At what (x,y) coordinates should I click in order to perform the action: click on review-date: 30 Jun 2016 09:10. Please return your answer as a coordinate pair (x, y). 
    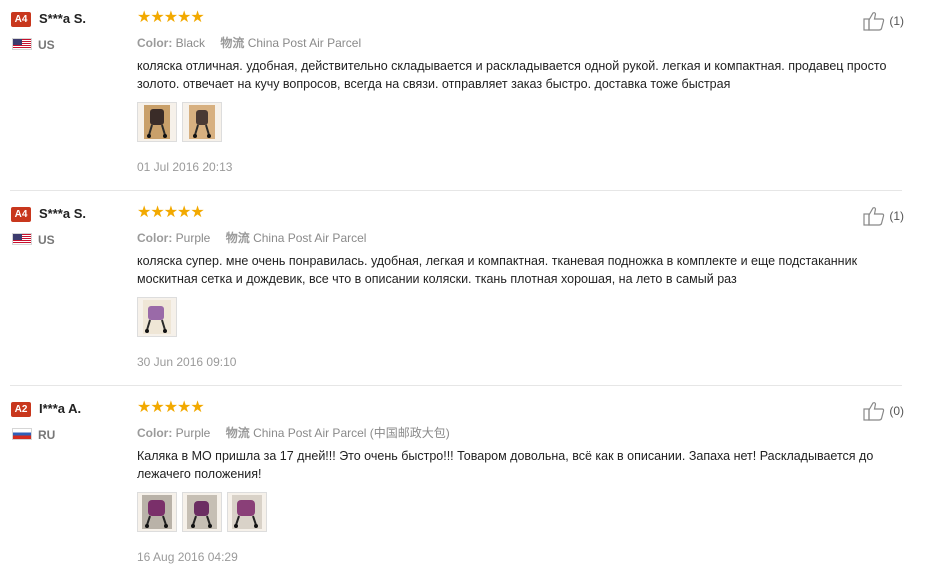
    Looking at the image, I should click on (187, 362).